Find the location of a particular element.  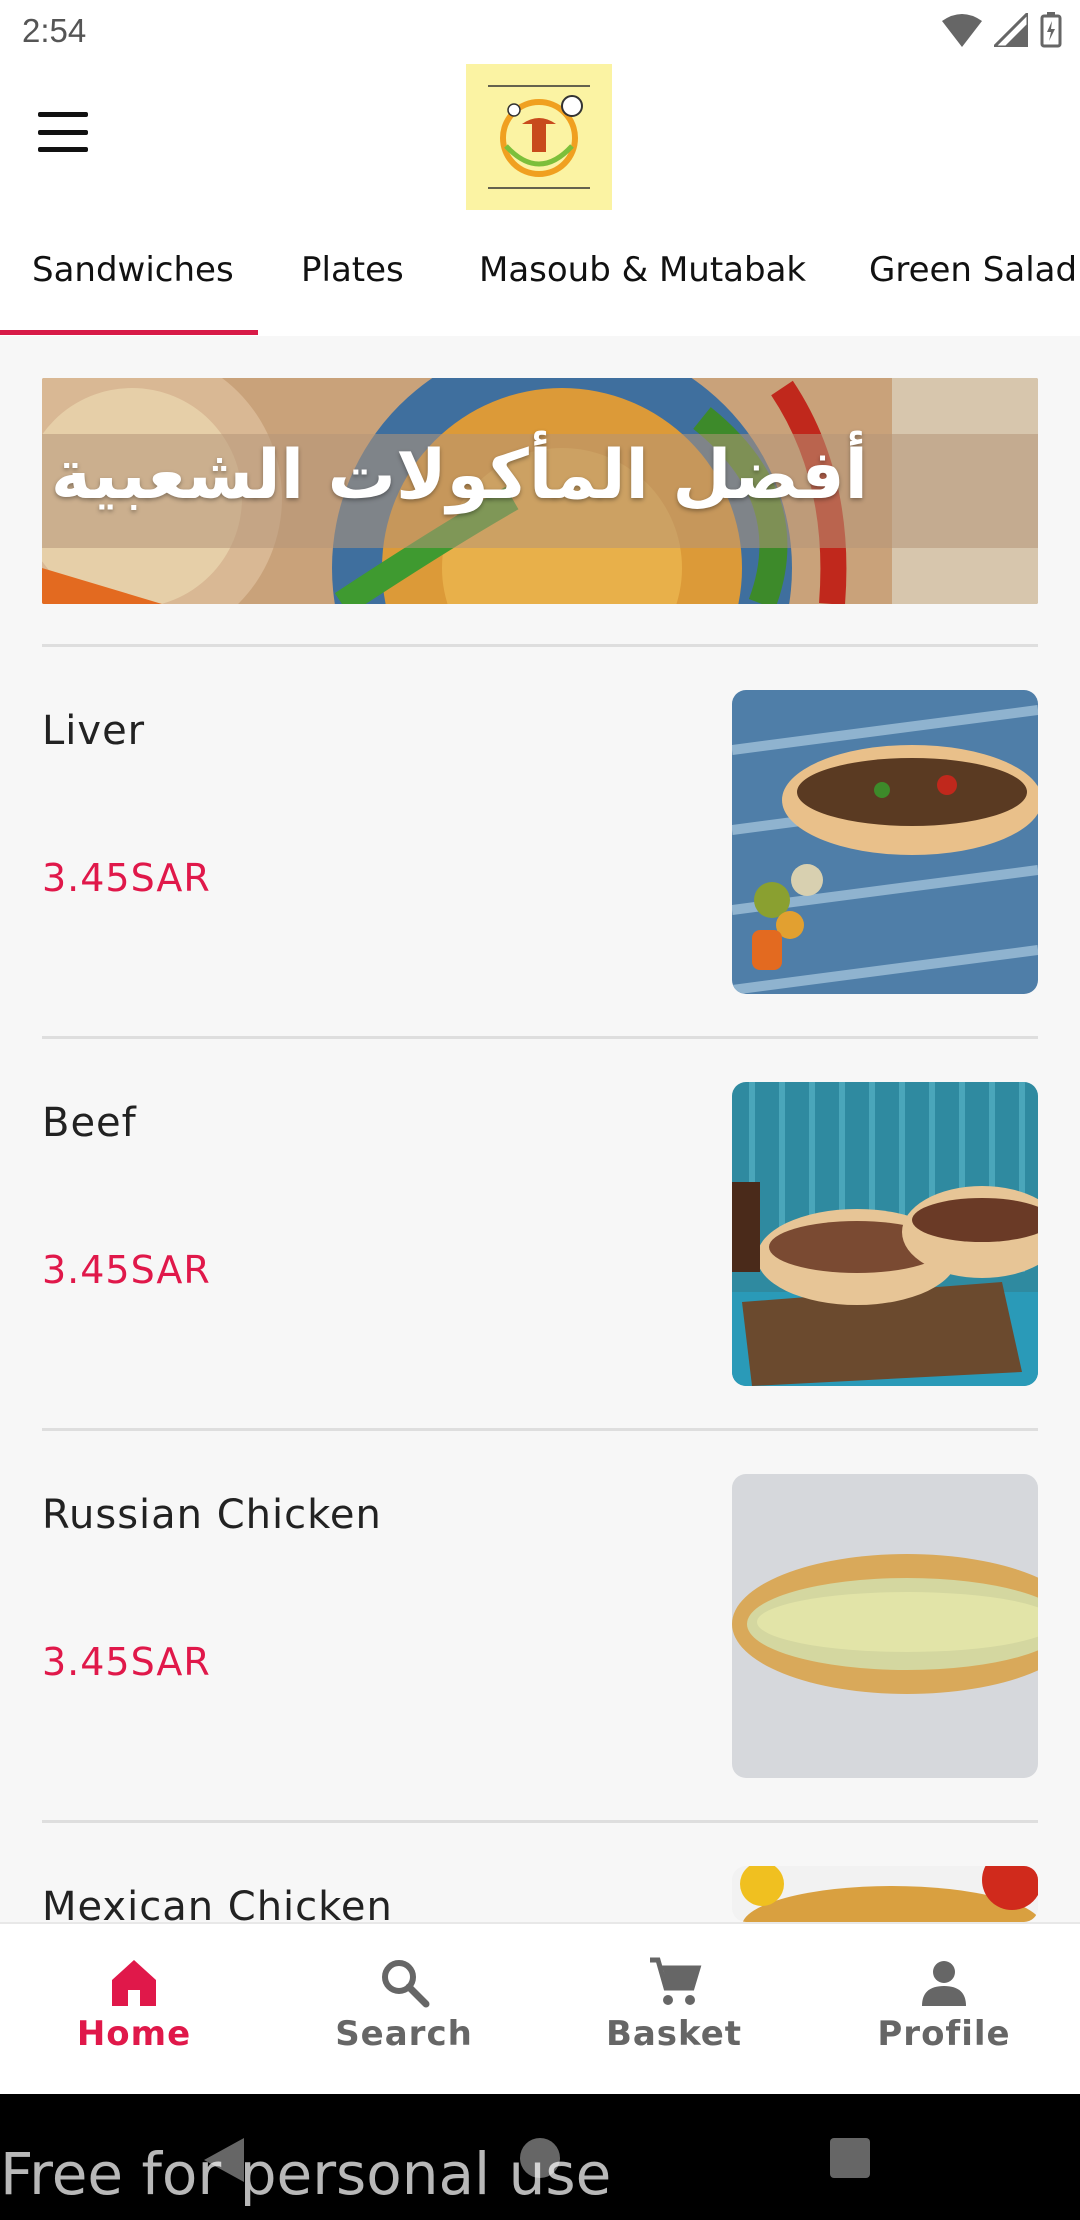

tab-active-indicator is located at coordinates (129, 332).